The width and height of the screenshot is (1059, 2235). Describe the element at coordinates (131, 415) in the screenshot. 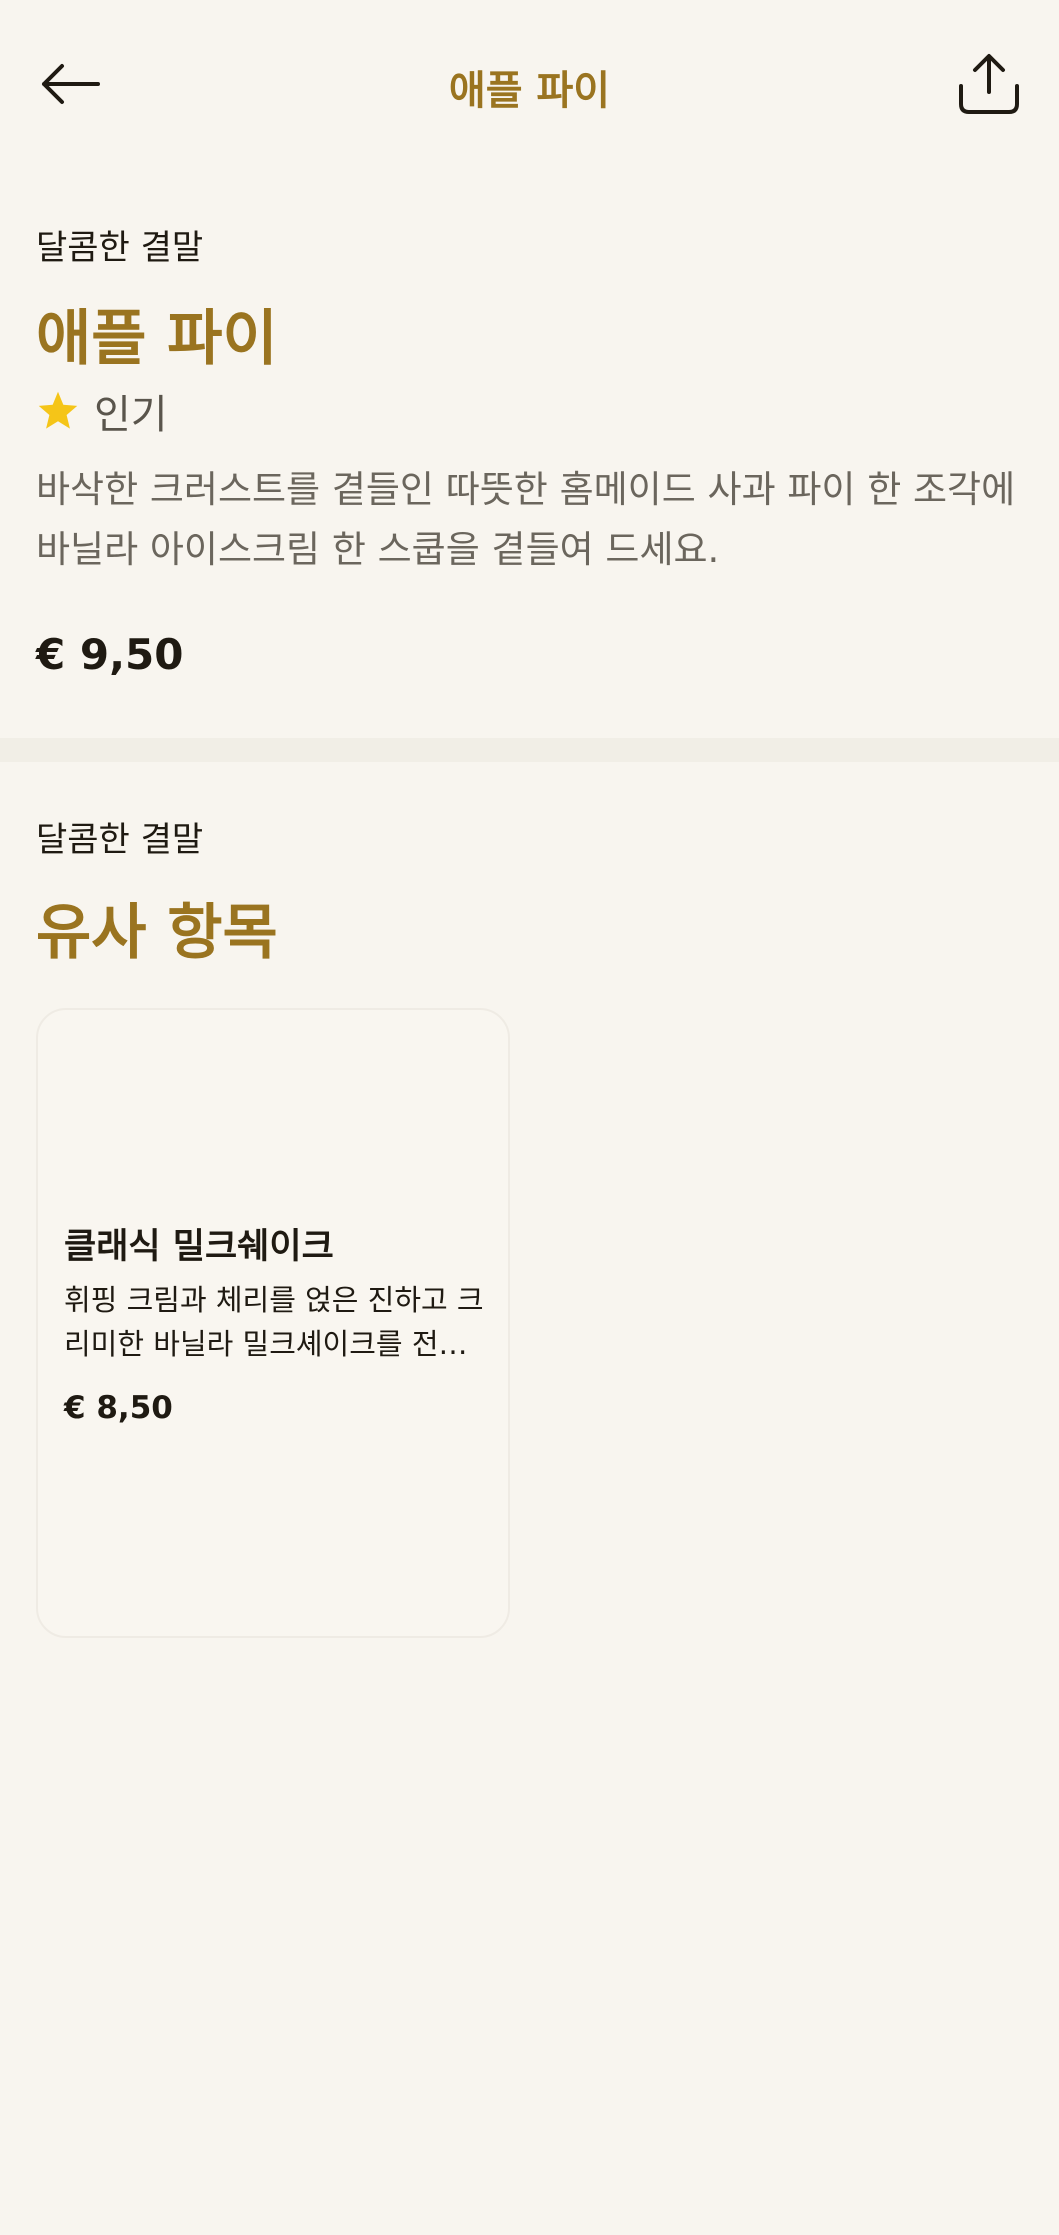

I see `popular-label: 인기` at that location.